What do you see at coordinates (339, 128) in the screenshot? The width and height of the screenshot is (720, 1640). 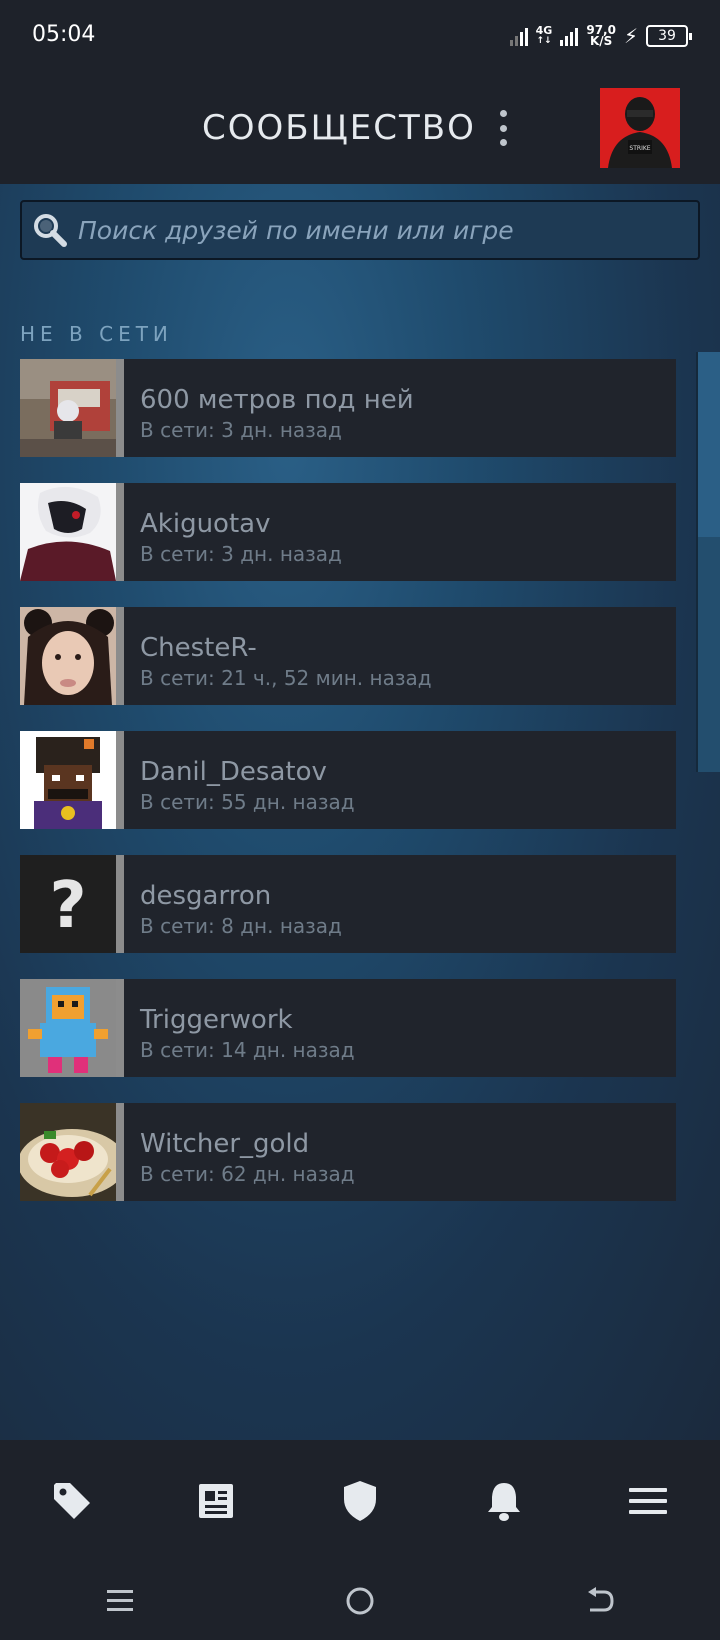 I see `page-title: СООБЩЕСТВО` at bounding box center [339, 128].